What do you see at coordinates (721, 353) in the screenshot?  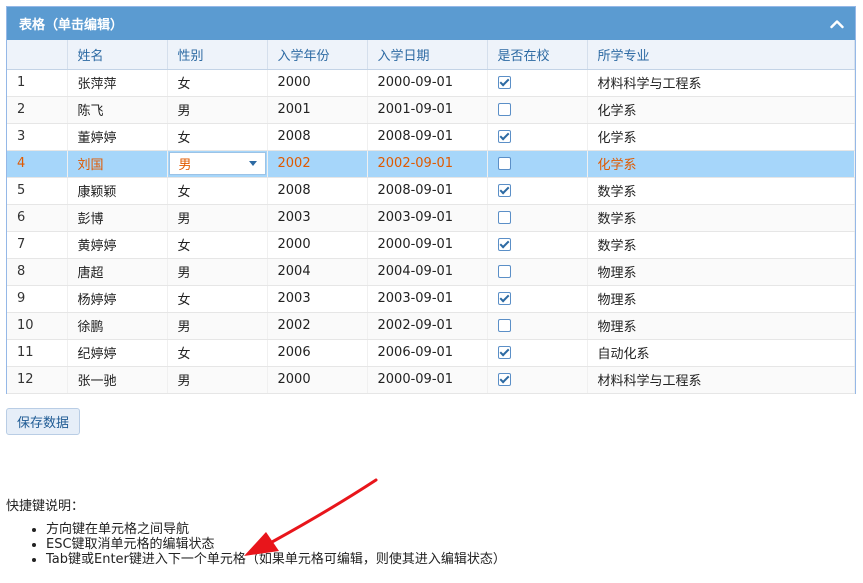 I see `major-cell: 自动化系` at bounding box center [721, 353].